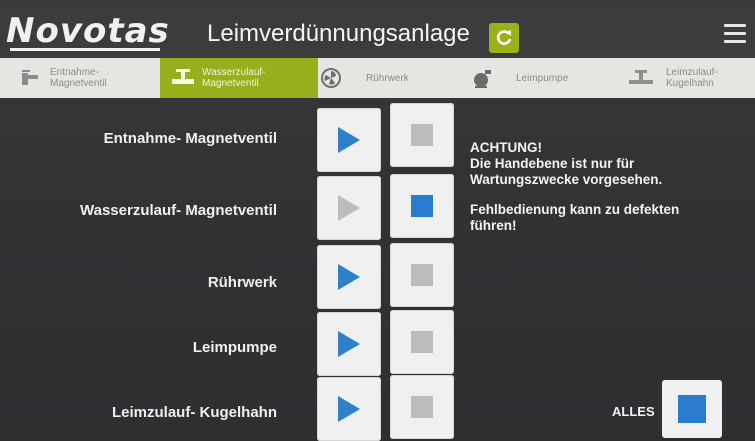 This screenshot has height=441, width=755. I want to click on row-label-ruehrwerk: Rührwerk, so click(242, 282).